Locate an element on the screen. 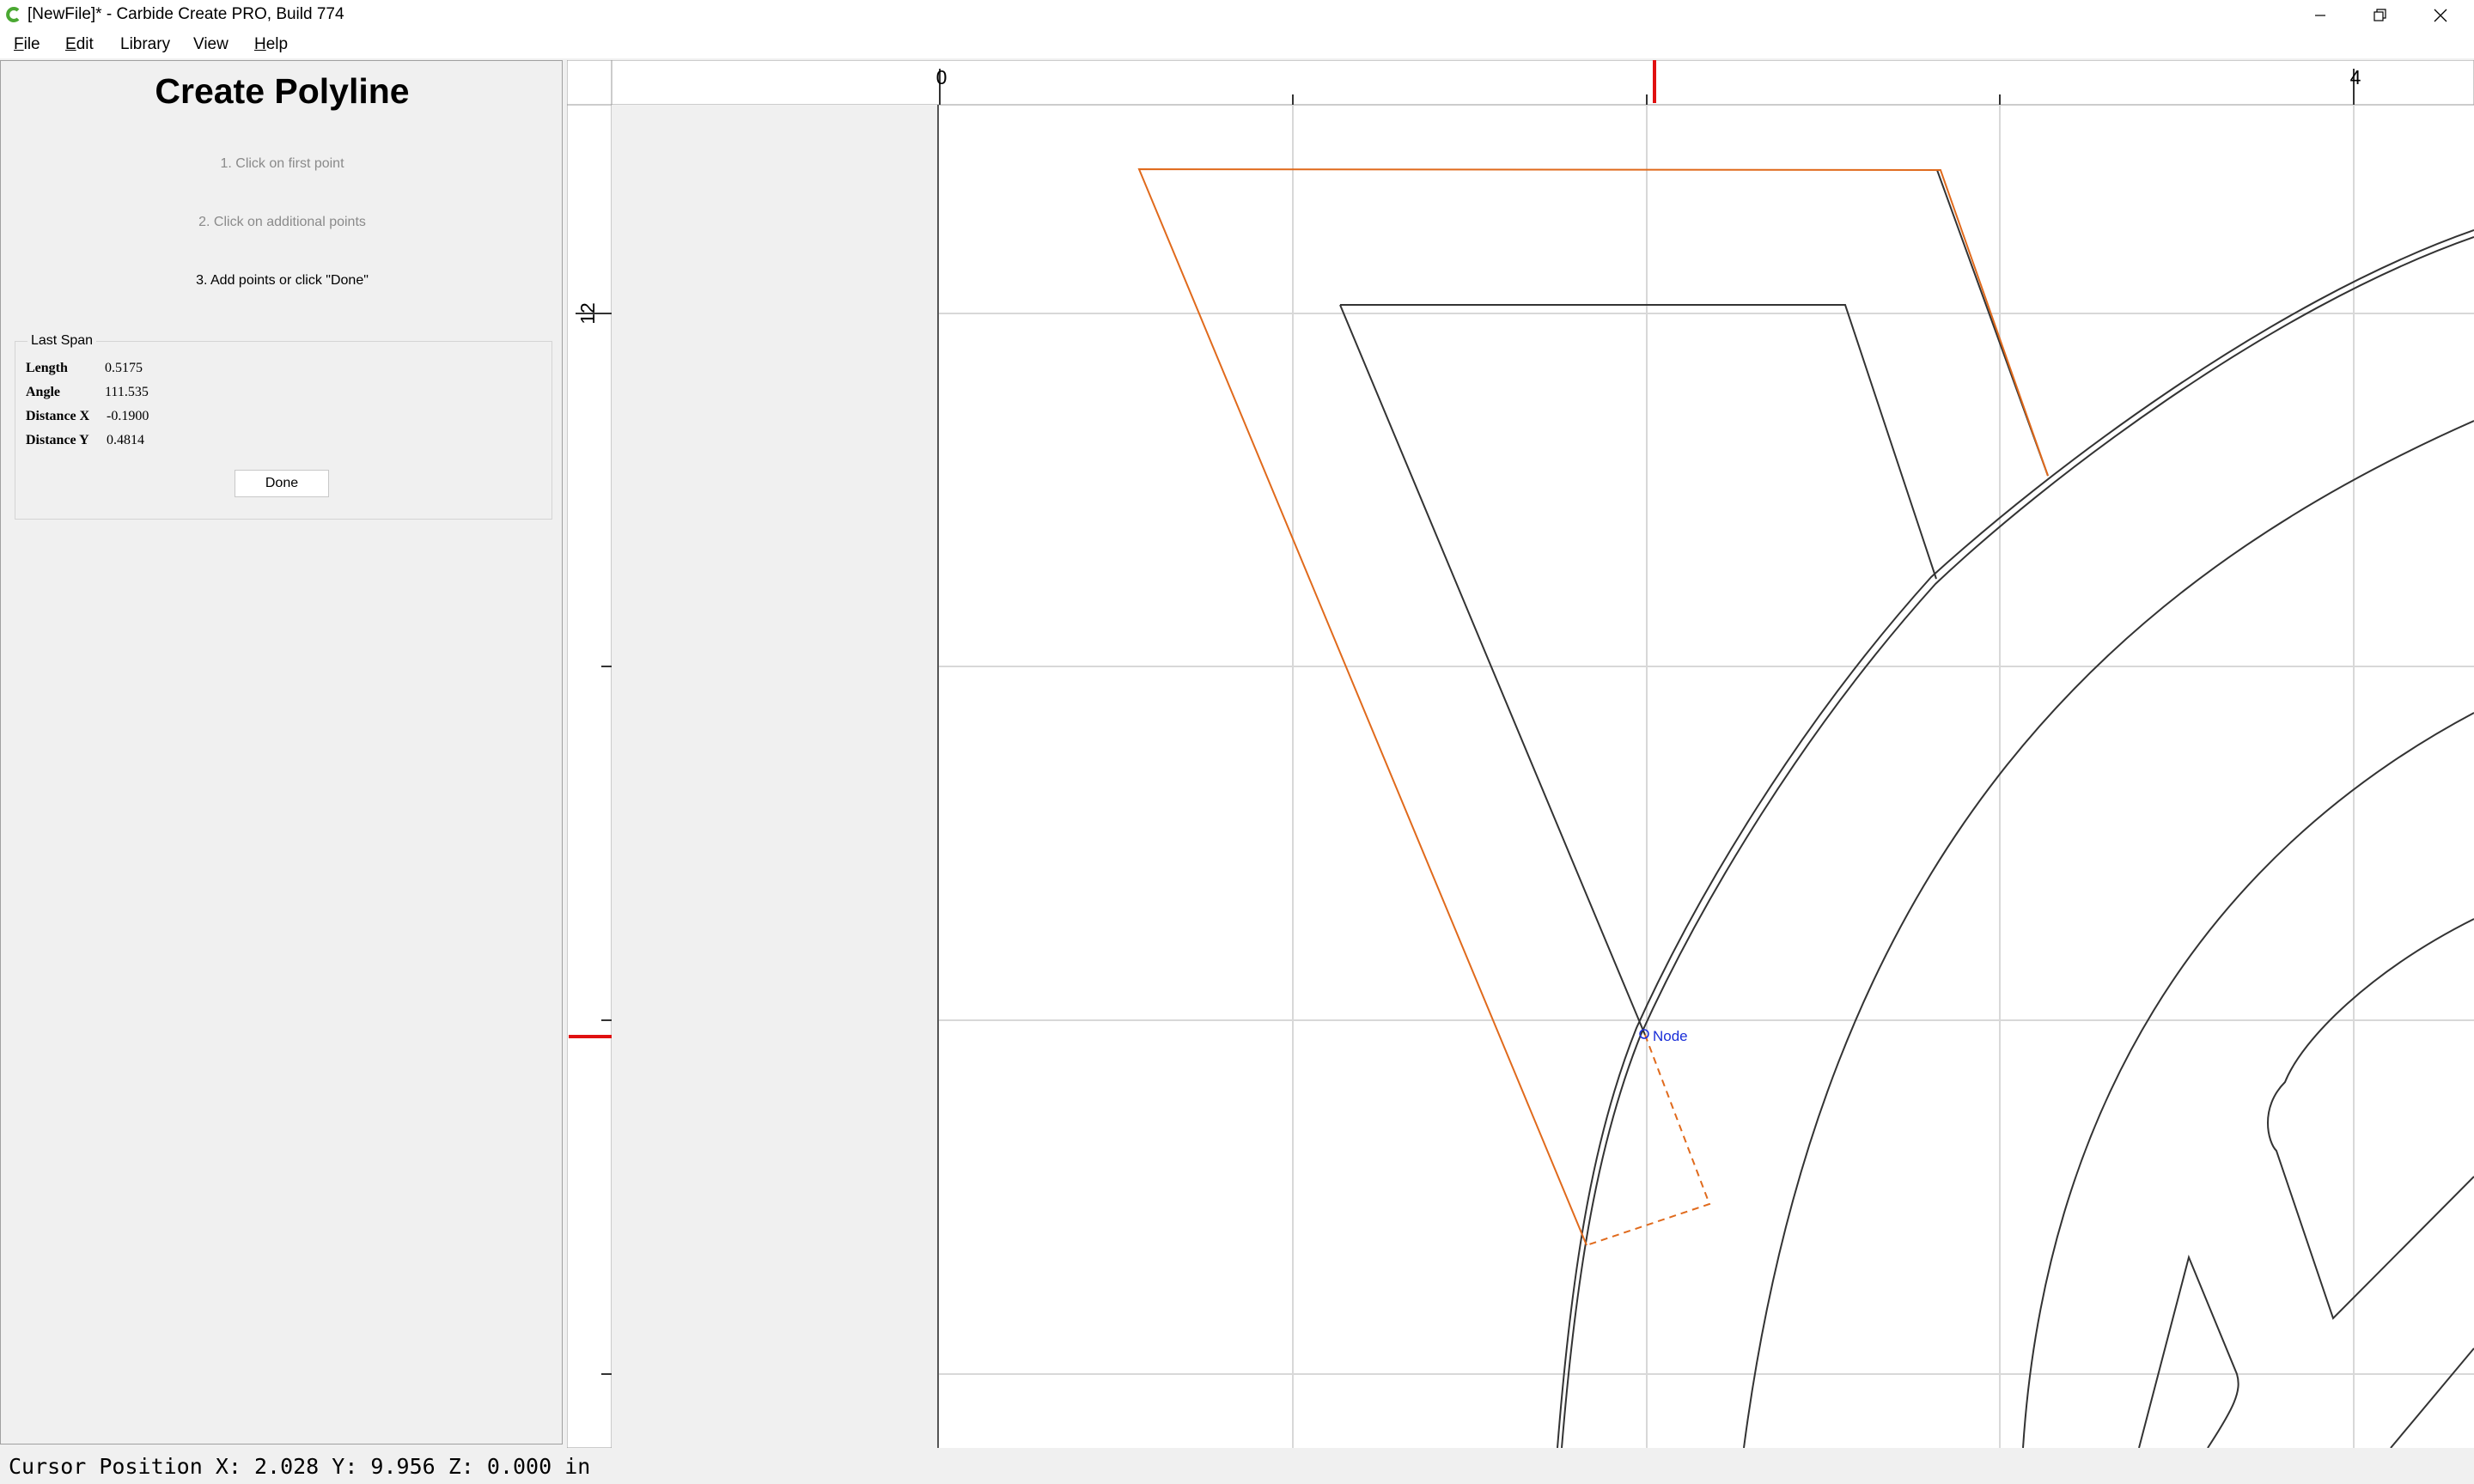 The image size is (2474, 1484). distance-x-value: -0.1900 is located at coordinates (128, 416).